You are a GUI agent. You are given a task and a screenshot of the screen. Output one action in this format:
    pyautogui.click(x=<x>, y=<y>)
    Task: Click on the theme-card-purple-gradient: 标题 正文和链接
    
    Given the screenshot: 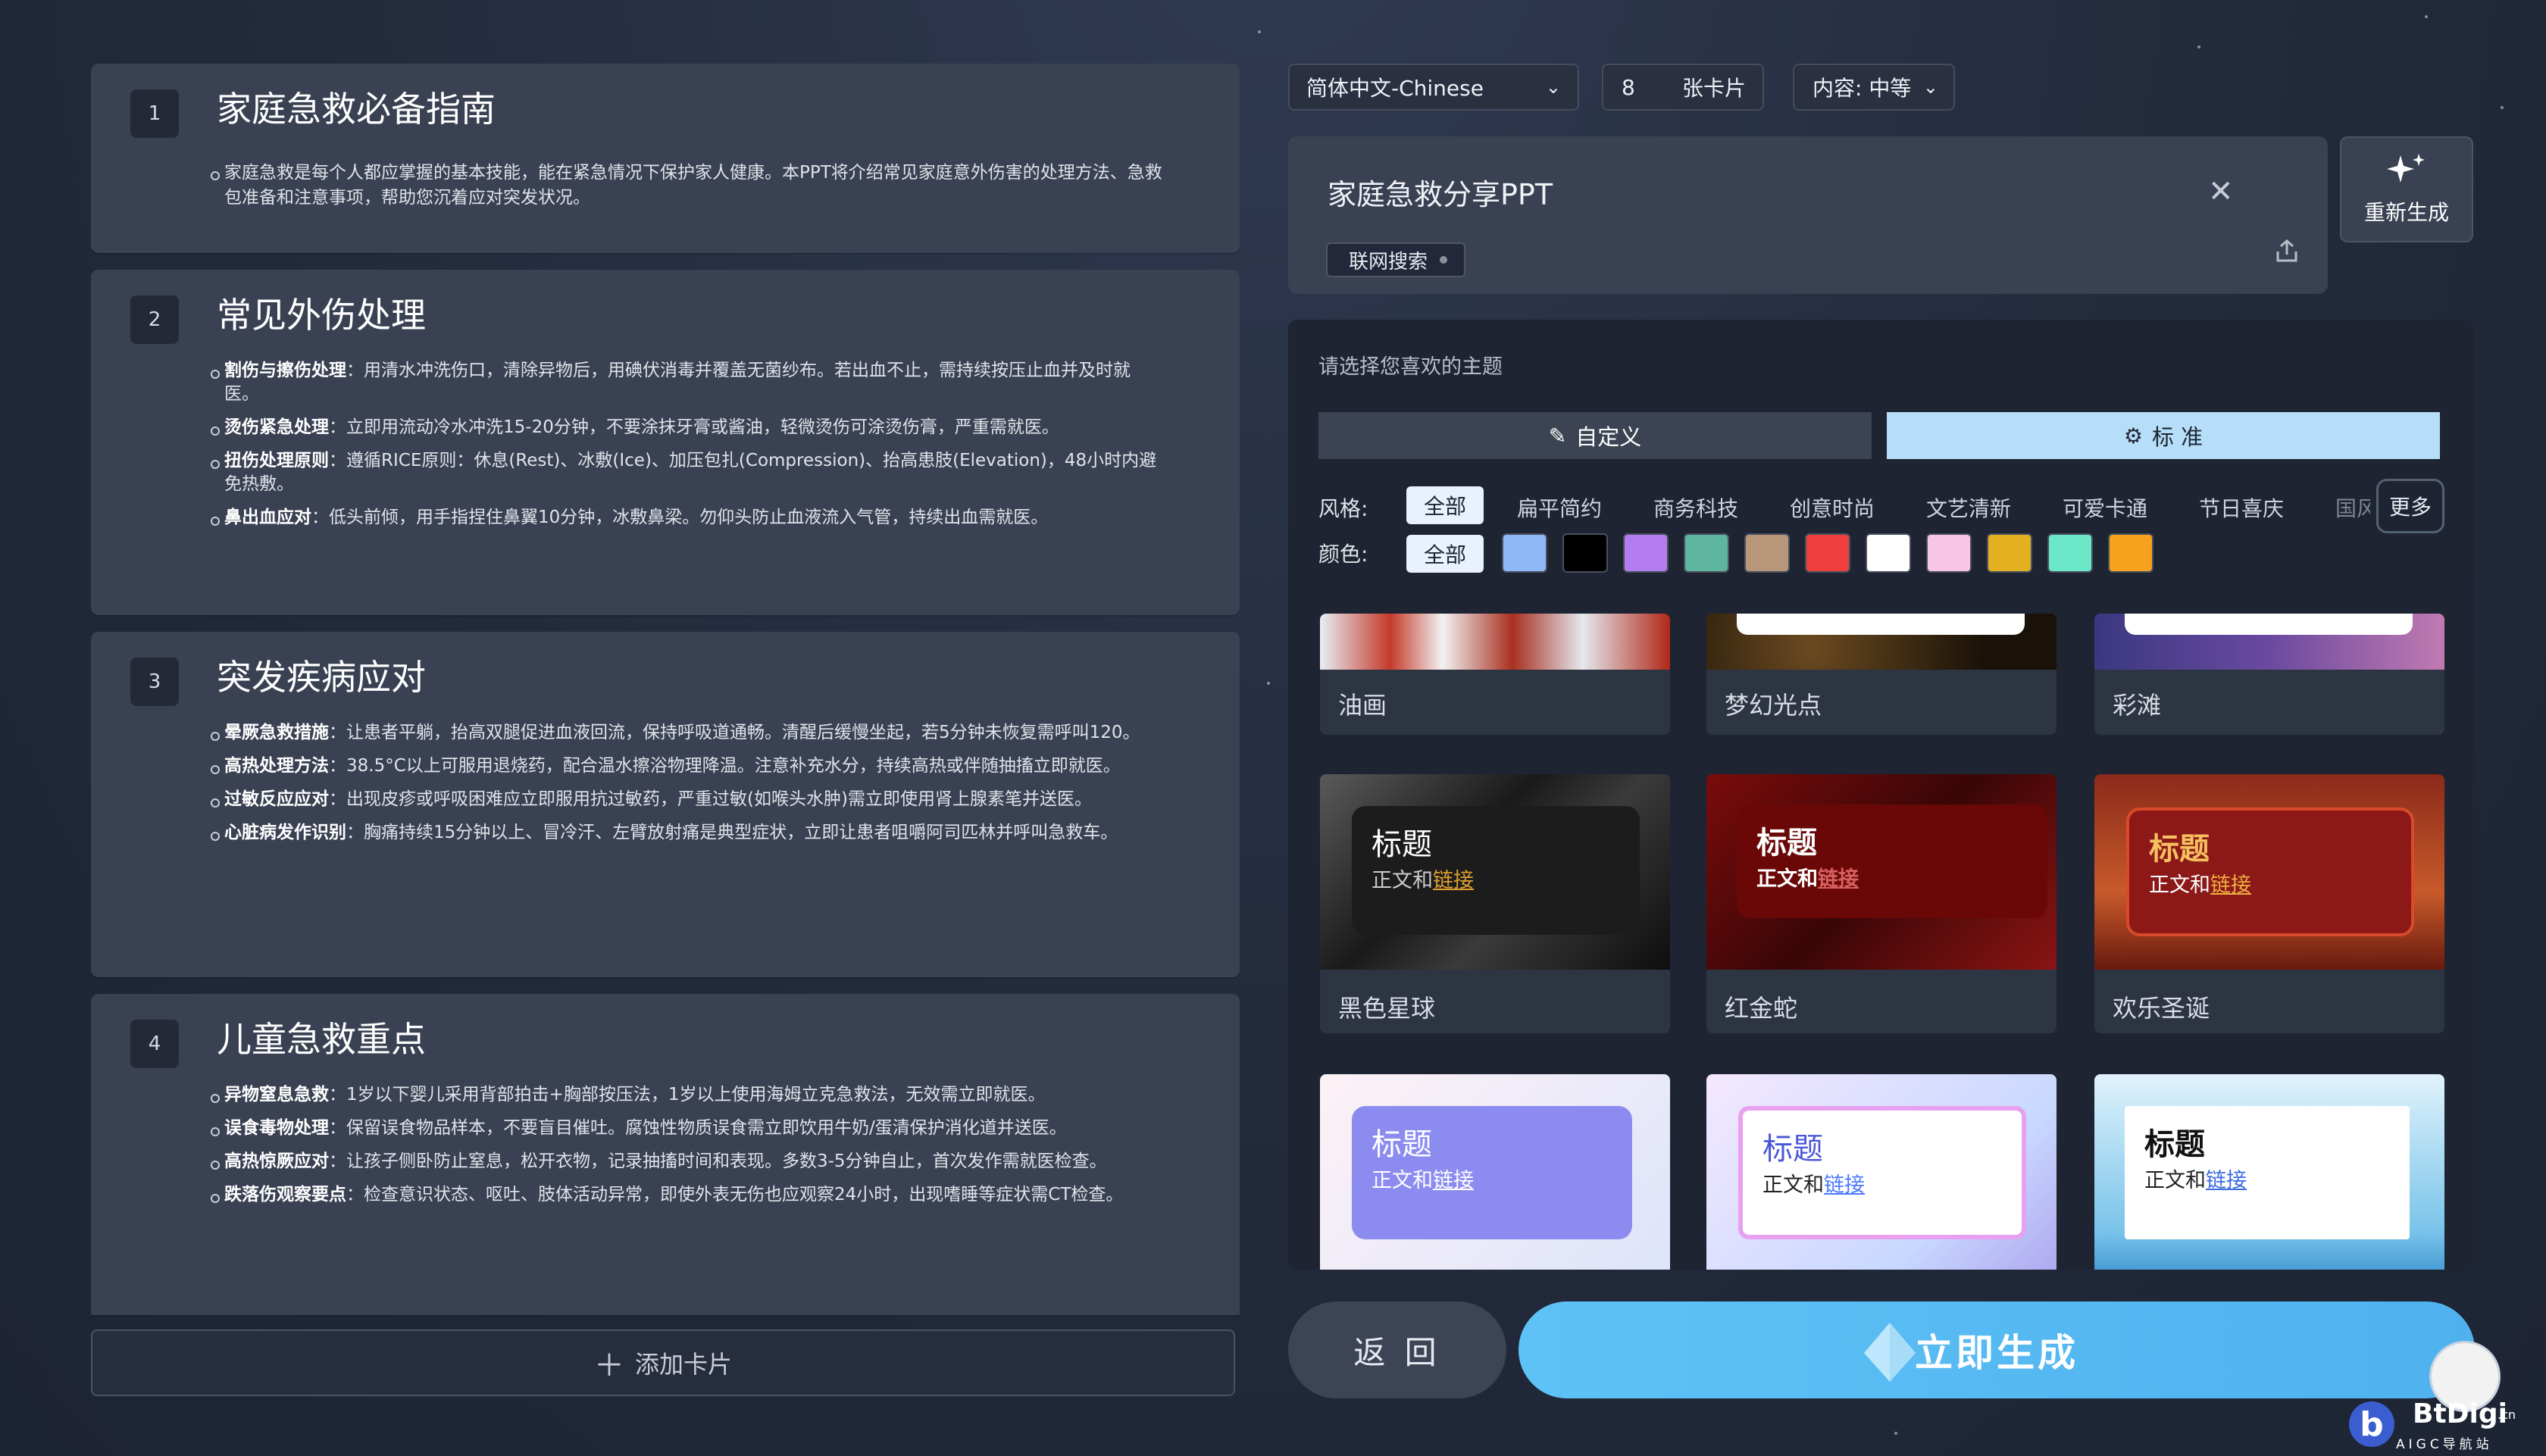 What is the action you would take?
    pyautogui.click(x=1495, y=1172)
    